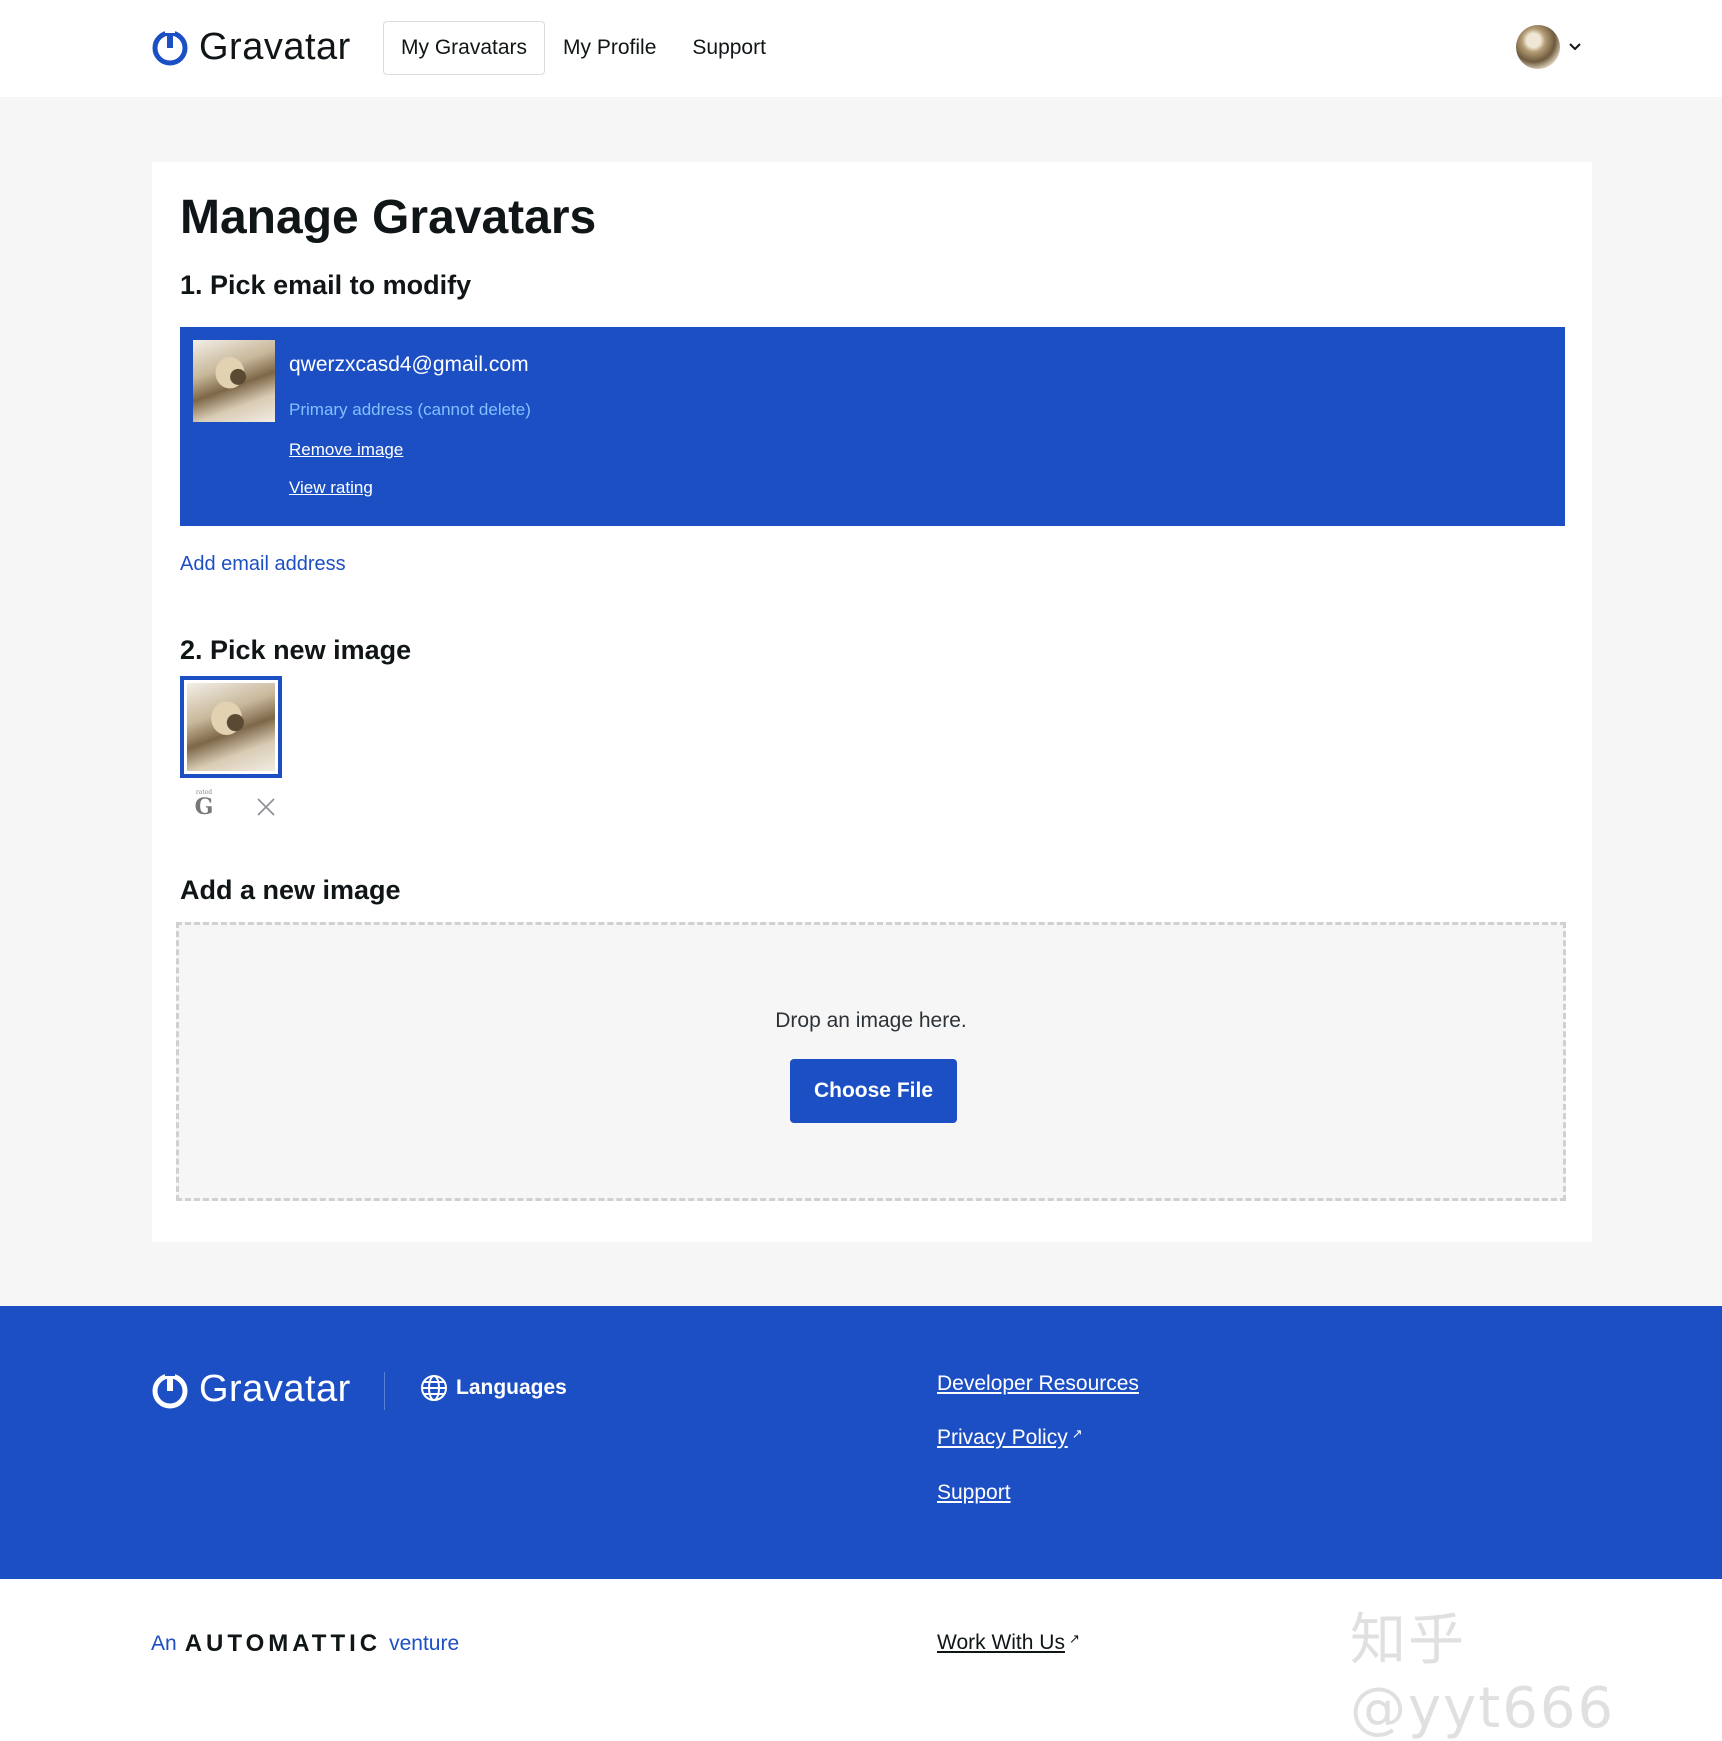  I want to click on venture-suffix: venture, so click(424, 1643).